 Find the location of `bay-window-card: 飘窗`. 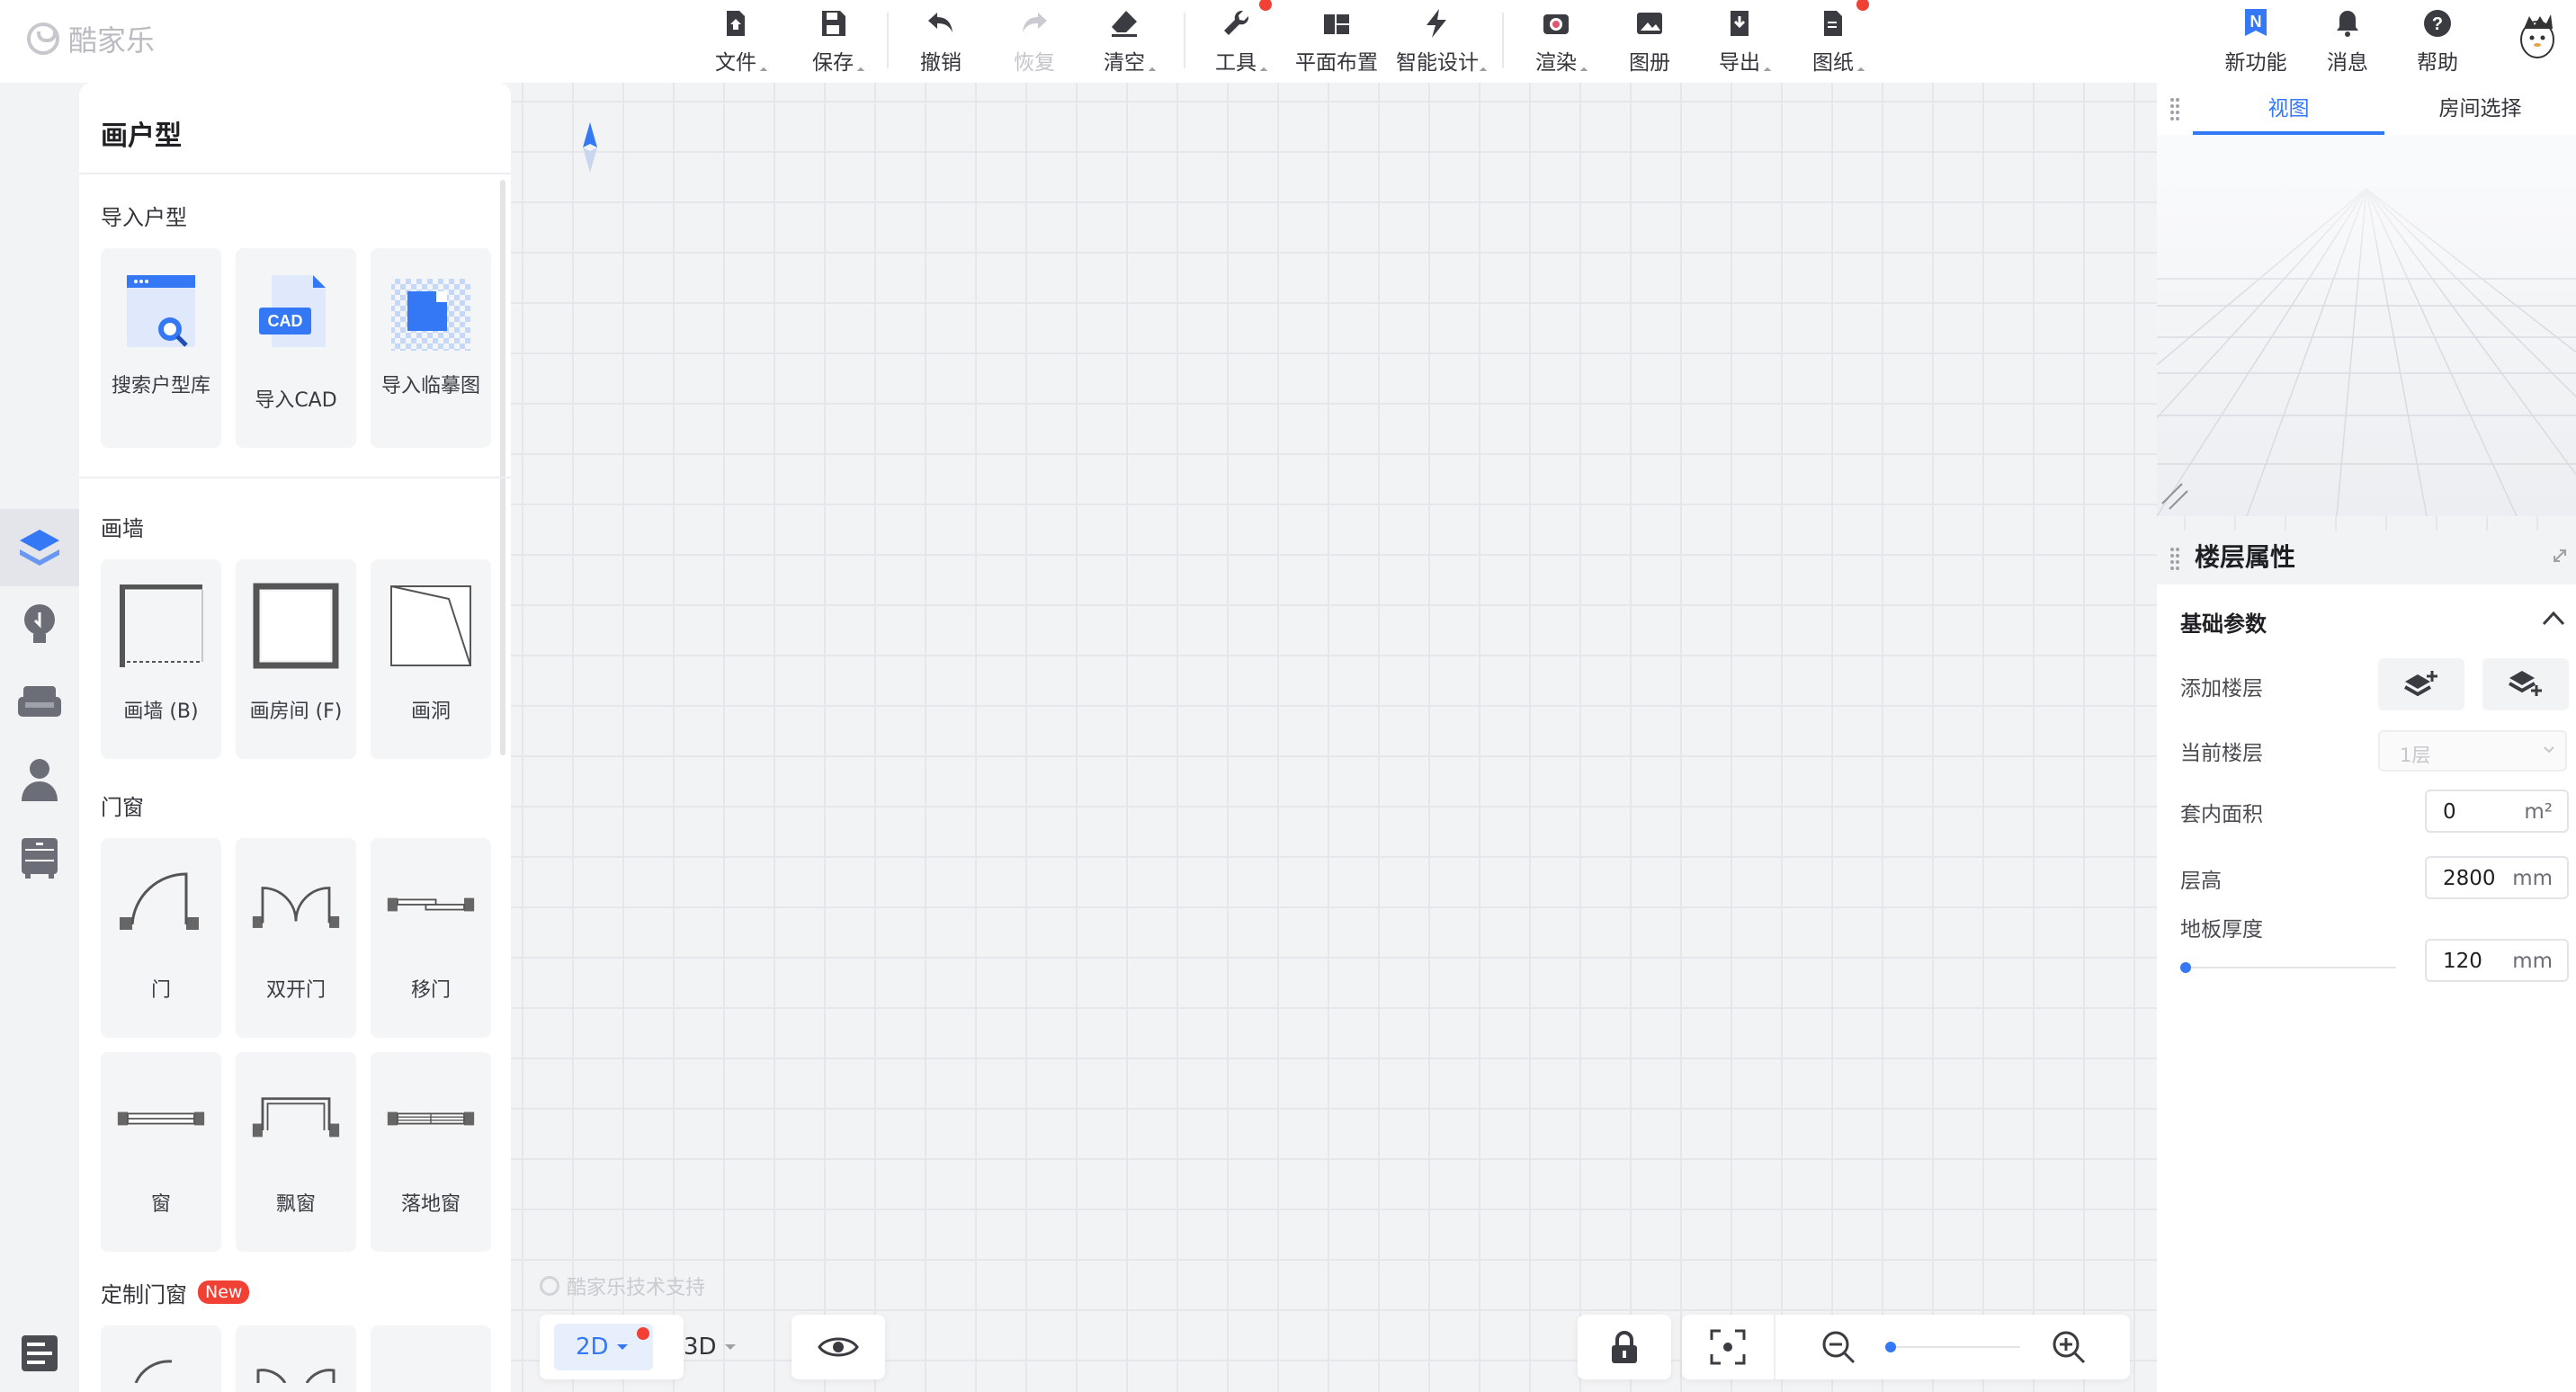

bay-window-card: 飘窗 is located at coordinates (296, 1152).